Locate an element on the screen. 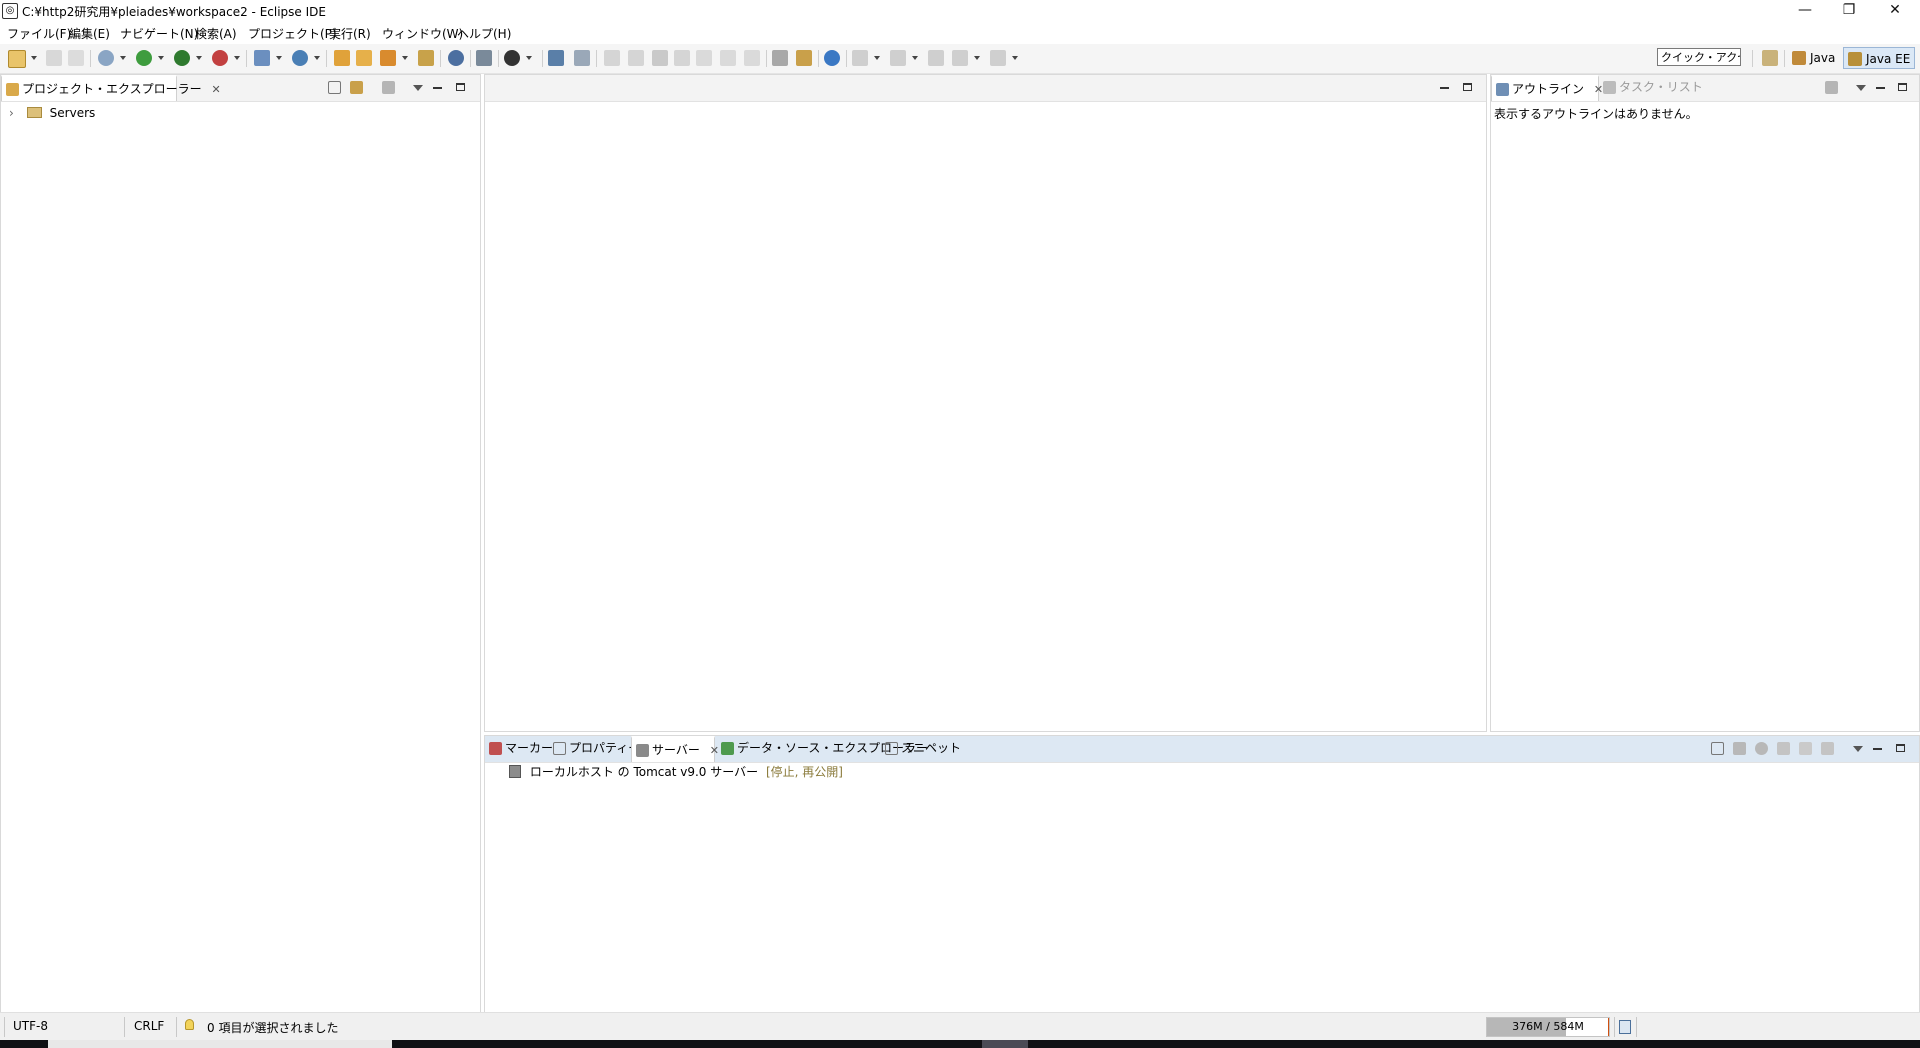  console-icon is located at coordinates (556, 58).